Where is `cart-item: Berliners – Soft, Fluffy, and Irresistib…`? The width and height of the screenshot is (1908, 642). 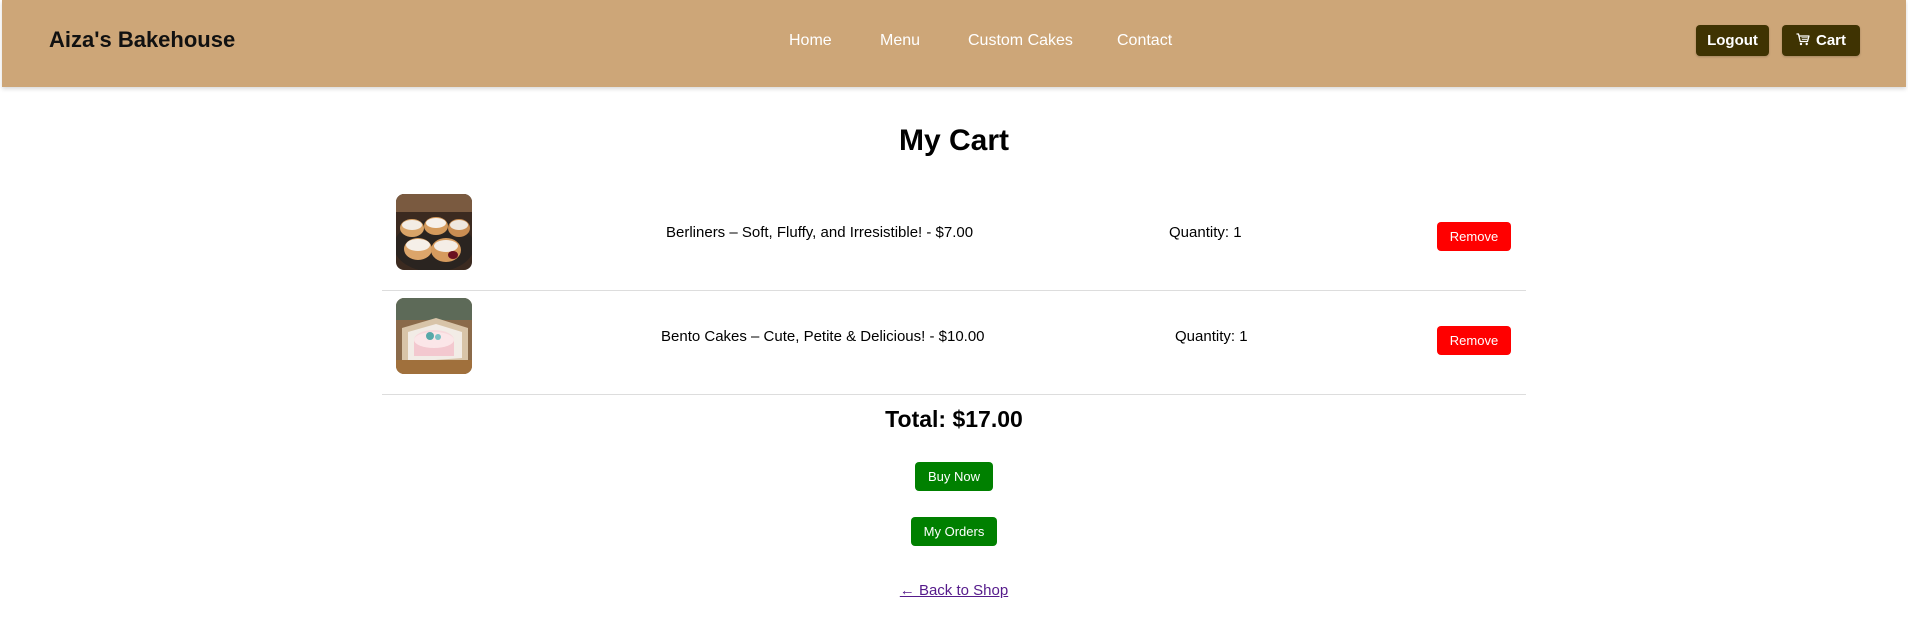 cart-item: Berliners – Soft, Fluffy, and Irresistib… is located at coordinates (954, 239).